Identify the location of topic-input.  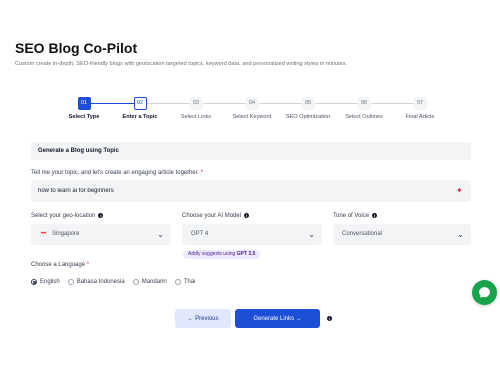
(251, 191).